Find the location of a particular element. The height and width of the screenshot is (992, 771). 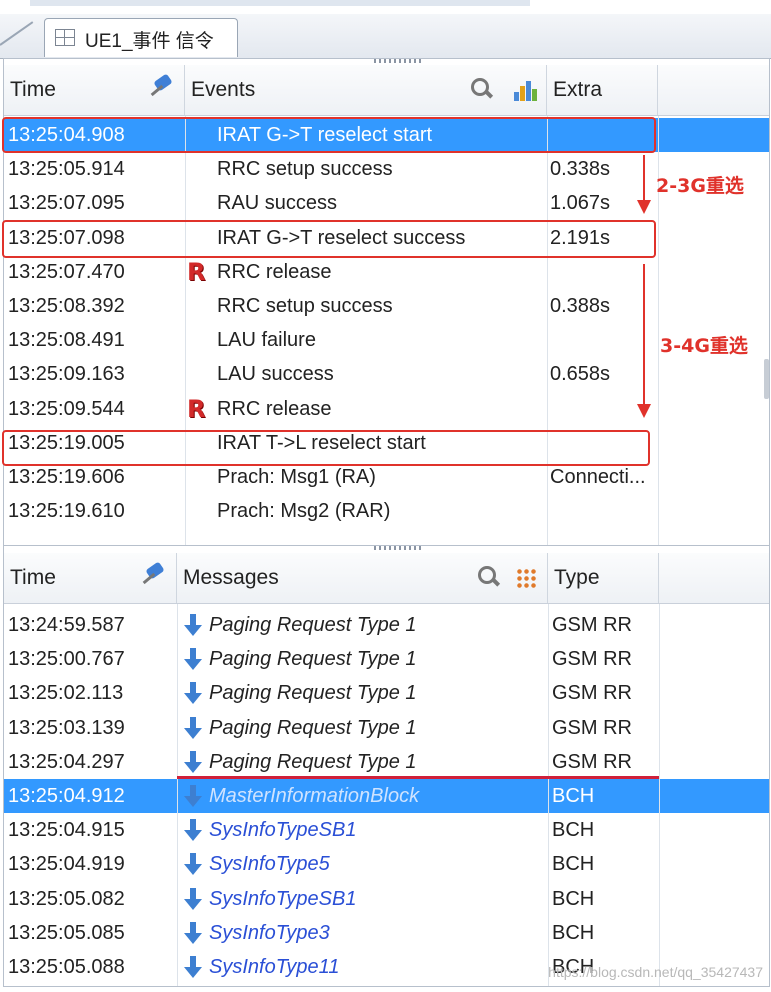

message-name: MasterInformationBlock is located at coordinates (314, 796).